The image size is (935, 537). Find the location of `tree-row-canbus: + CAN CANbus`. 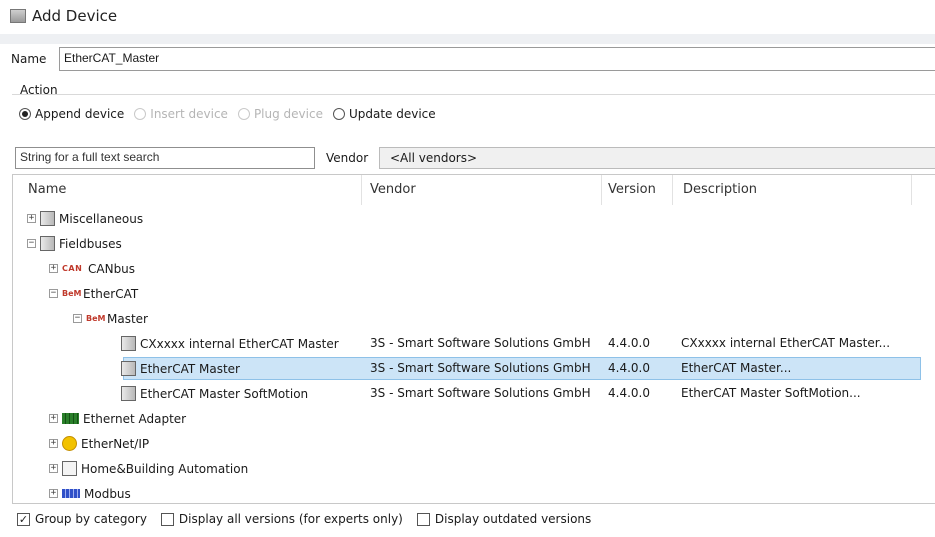

tree-row-canbus: + CAN CANbus is located at coordinates (474, 268).